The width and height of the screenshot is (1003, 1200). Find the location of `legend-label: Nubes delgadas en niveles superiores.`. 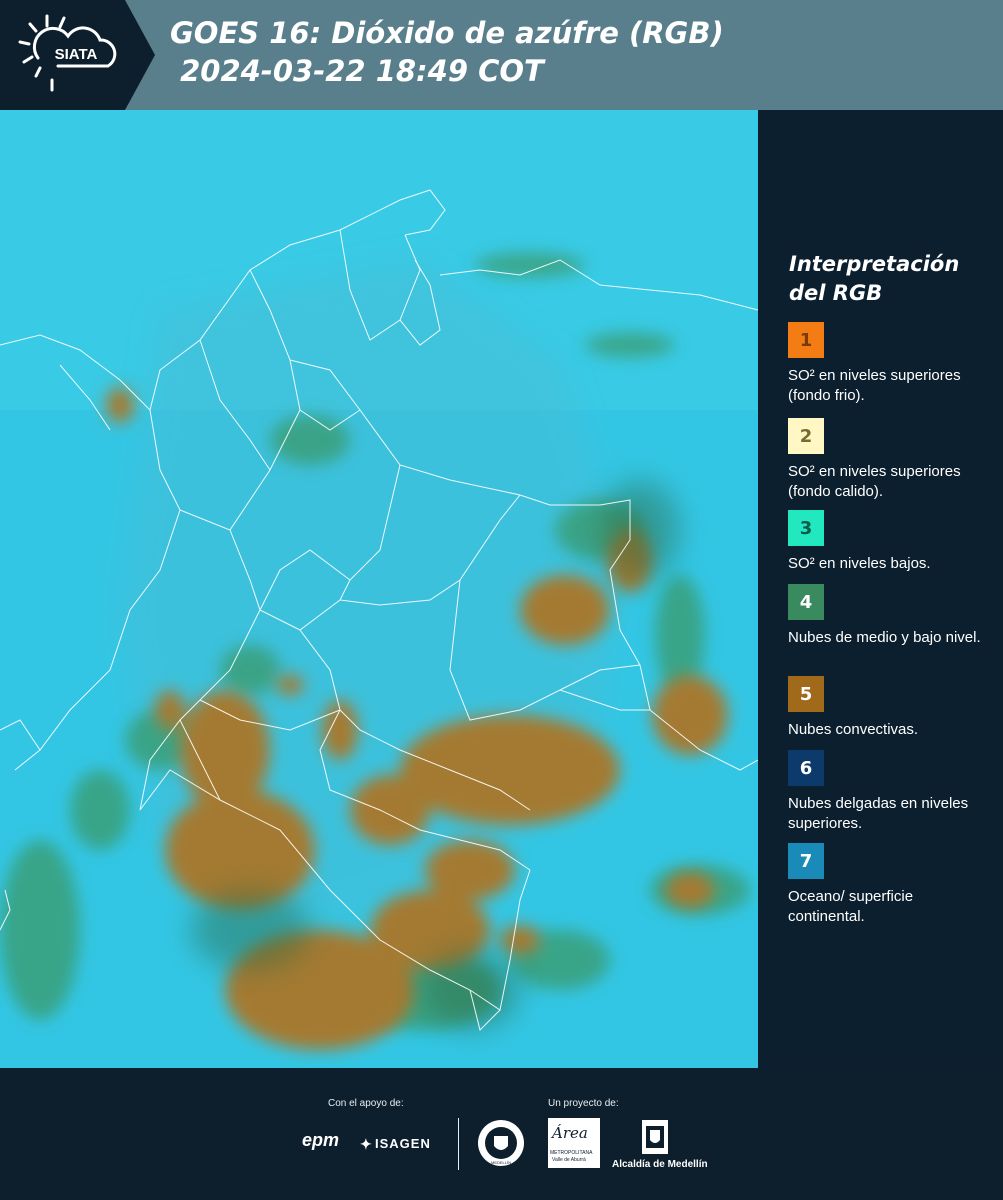

legend-label: Nubes delgadas en niveles superiores. is located at coordinates (878, 813).